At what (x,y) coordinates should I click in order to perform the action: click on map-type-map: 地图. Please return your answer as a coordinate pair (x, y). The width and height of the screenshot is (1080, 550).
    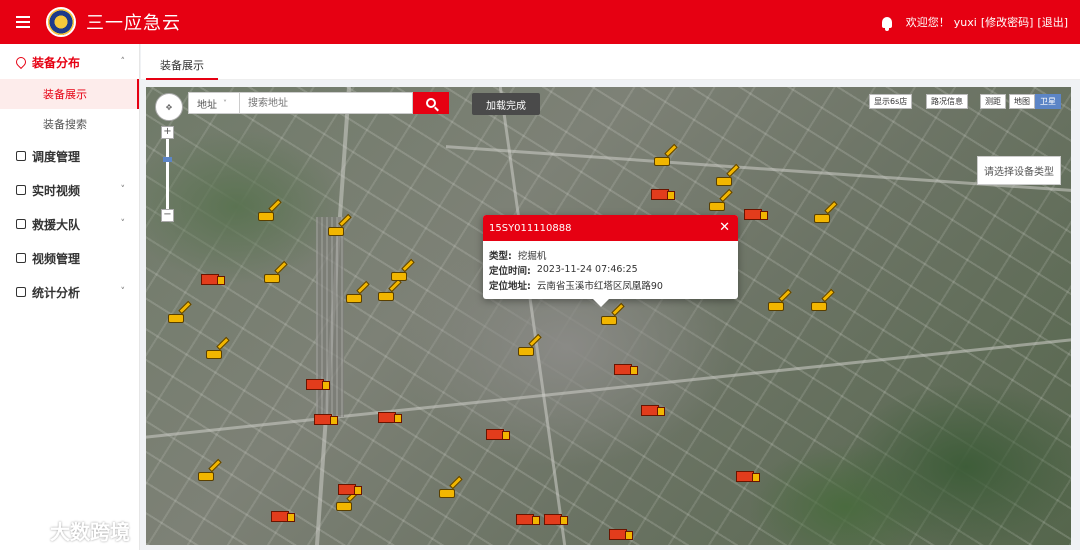
    Looking at the image, I should click on (1022, 101).